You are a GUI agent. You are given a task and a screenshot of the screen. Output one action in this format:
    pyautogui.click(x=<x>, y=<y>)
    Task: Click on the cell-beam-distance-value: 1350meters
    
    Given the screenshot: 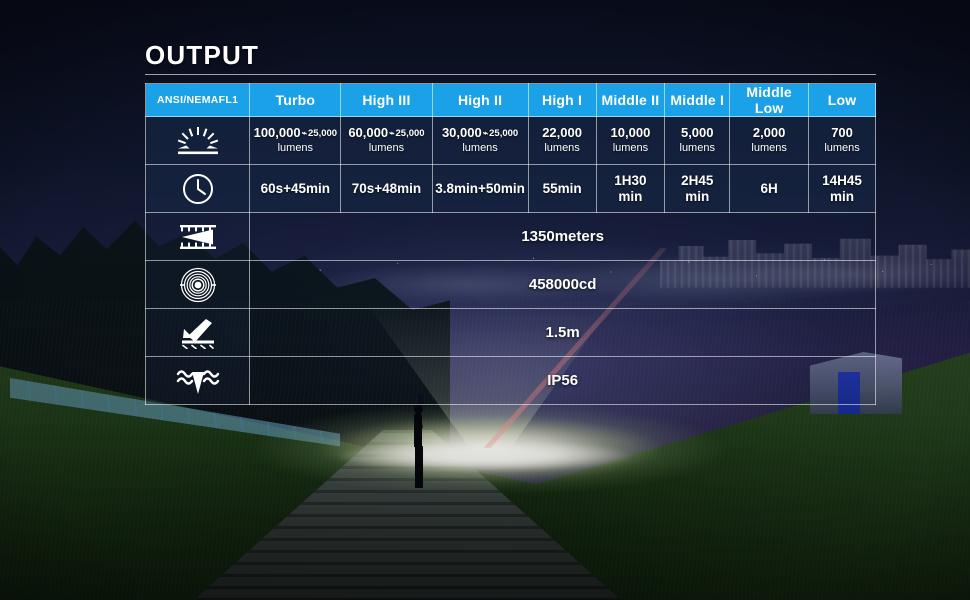 What is the action you would take?
    pyautogui.click(x=562, y=236)
    